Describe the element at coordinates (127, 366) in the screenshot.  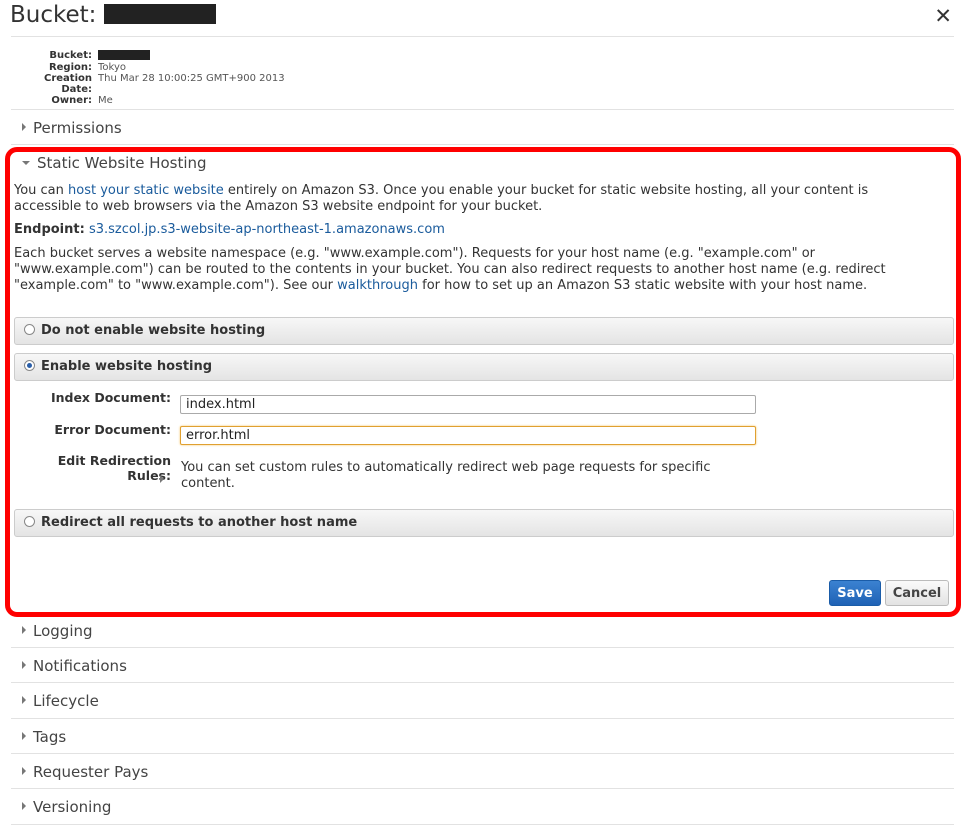
I see `option-enable-label: Enable website hosting` at that location.